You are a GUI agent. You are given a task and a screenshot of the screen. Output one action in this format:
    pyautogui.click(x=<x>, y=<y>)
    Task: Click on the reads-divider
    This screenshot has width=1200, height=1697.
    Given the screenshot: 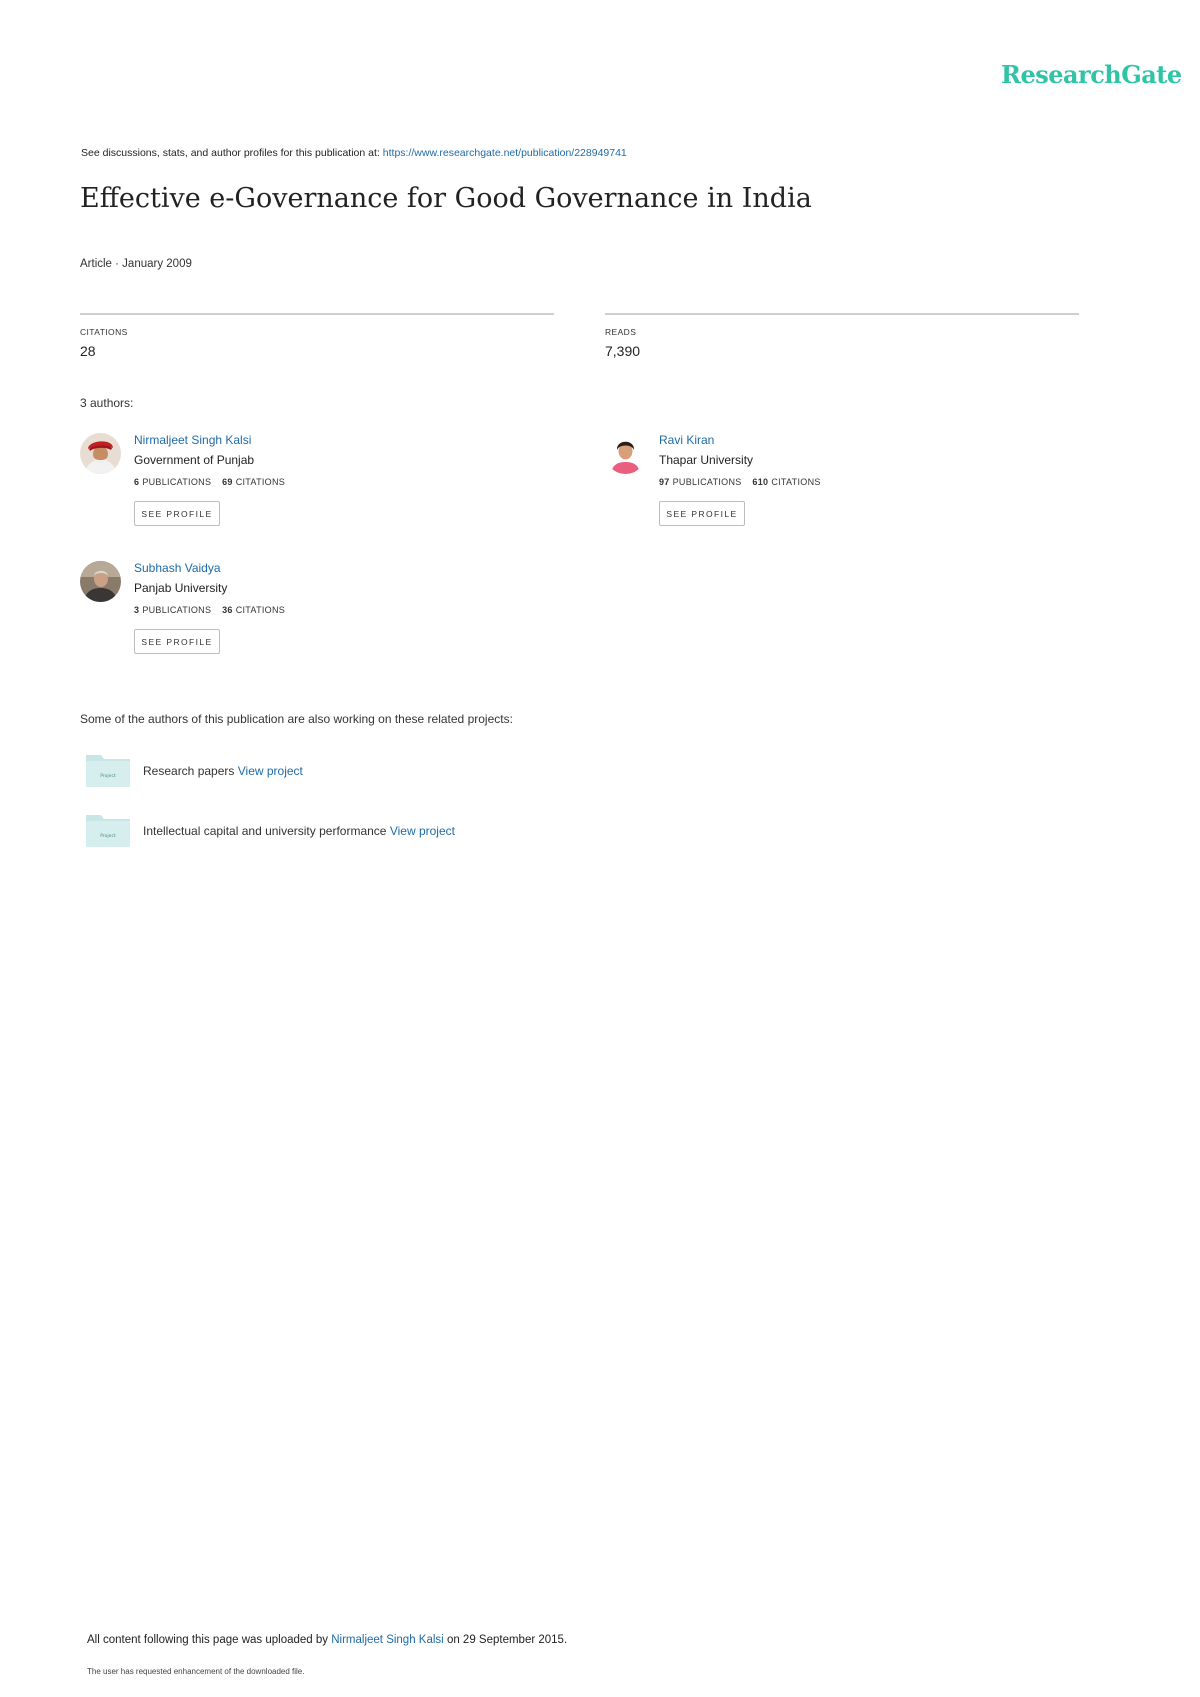 What is the action you would take?
    pyautogui.click(x=842, y=314)
    